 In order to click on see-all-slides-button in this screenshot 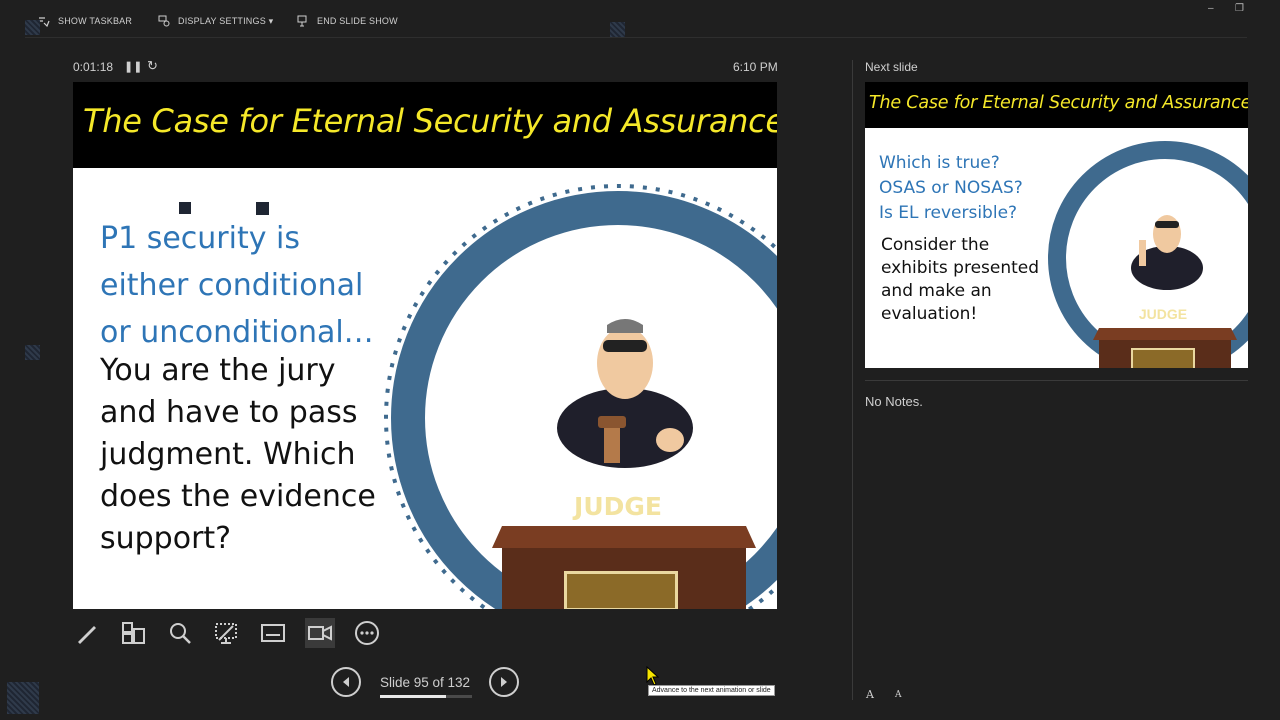, I will do `click(133, 633)`.